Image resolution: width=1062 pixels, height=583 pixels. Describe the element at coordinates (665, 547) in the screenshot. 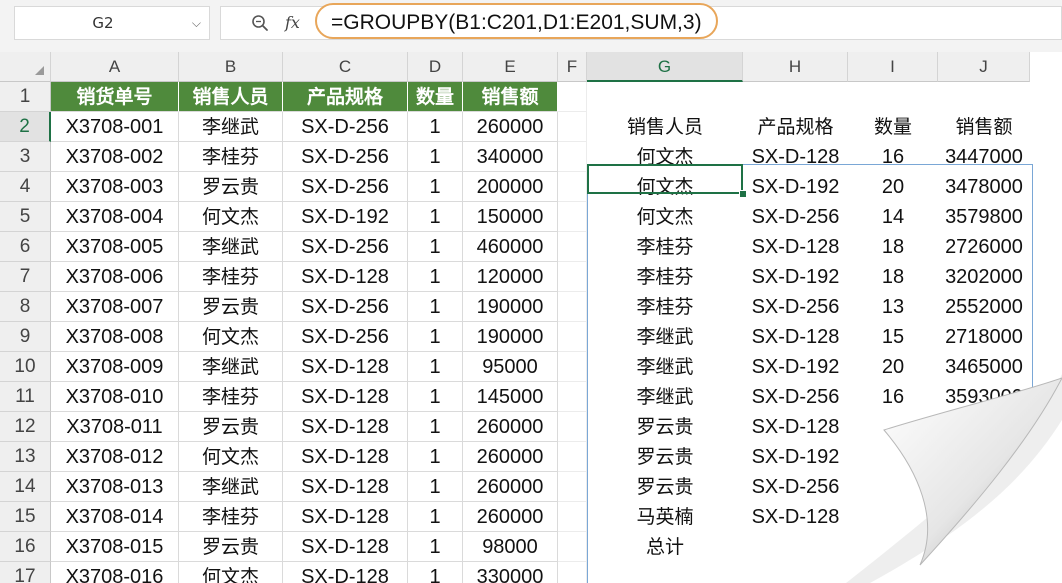

I see `result-cell: 总计` at that location.